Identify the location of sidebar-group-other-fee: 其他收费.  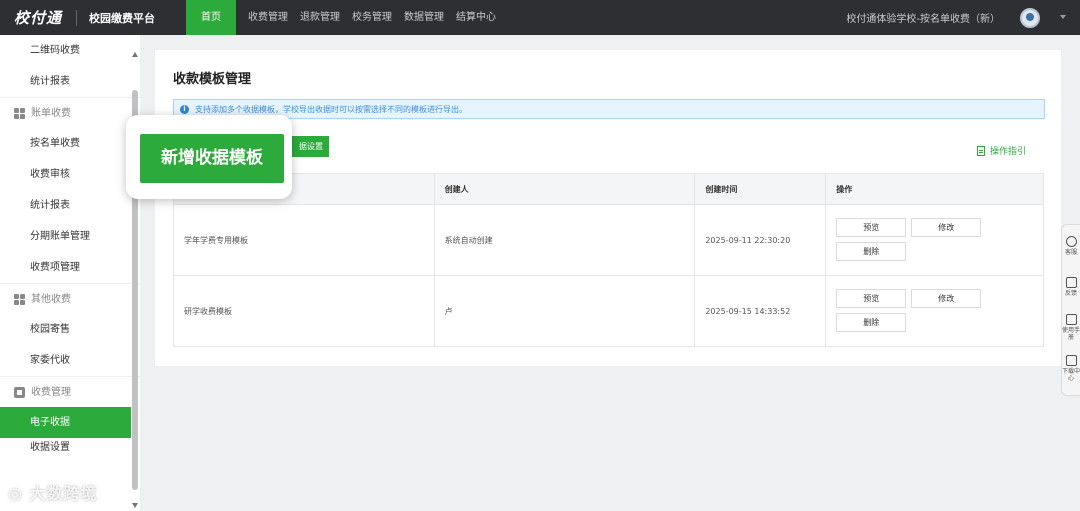
(70, 298).